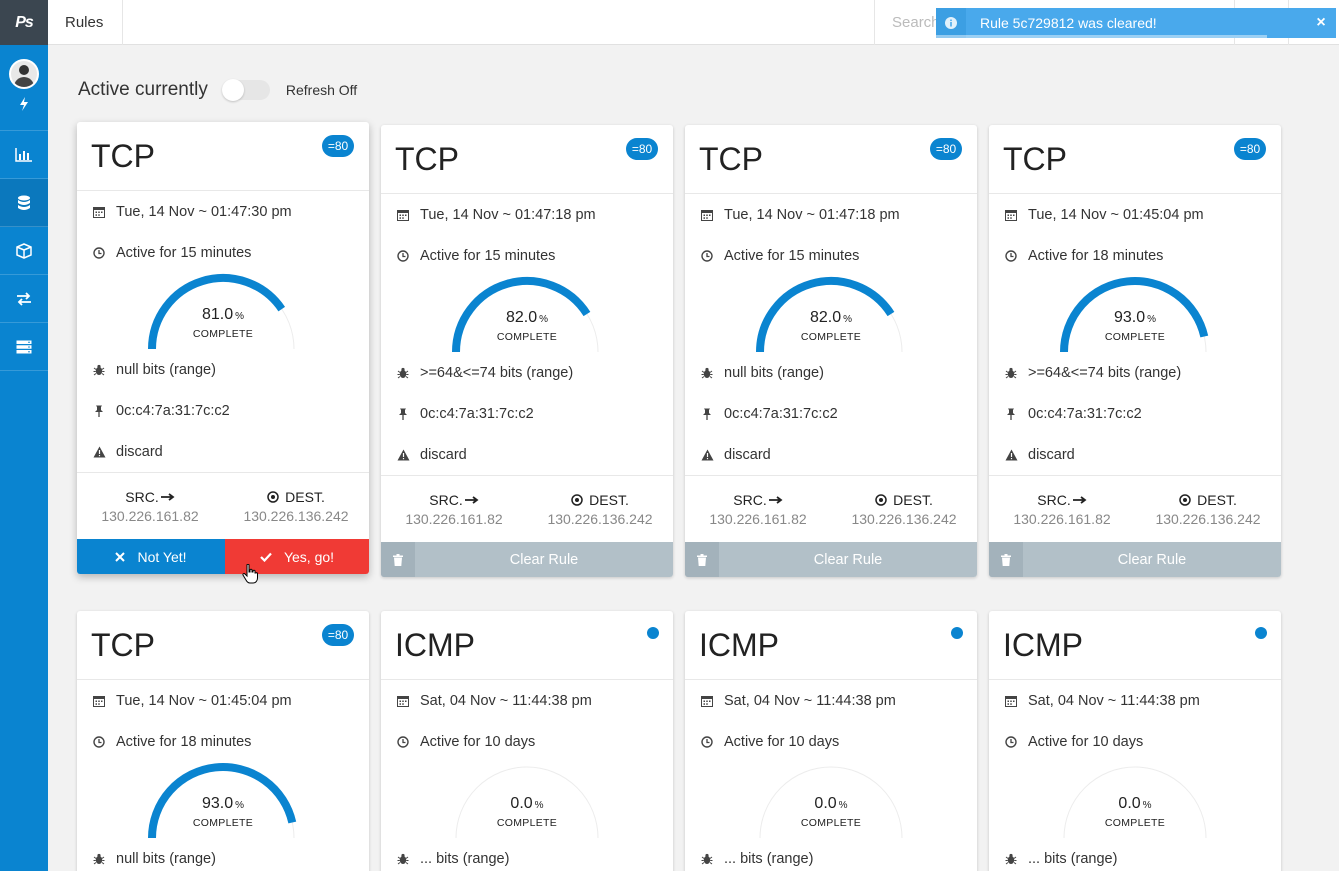  What do you see at coordinates (24, 155) in the screenshot?
I see `sidebar-item-analytics` at bounding box center [24, 155].